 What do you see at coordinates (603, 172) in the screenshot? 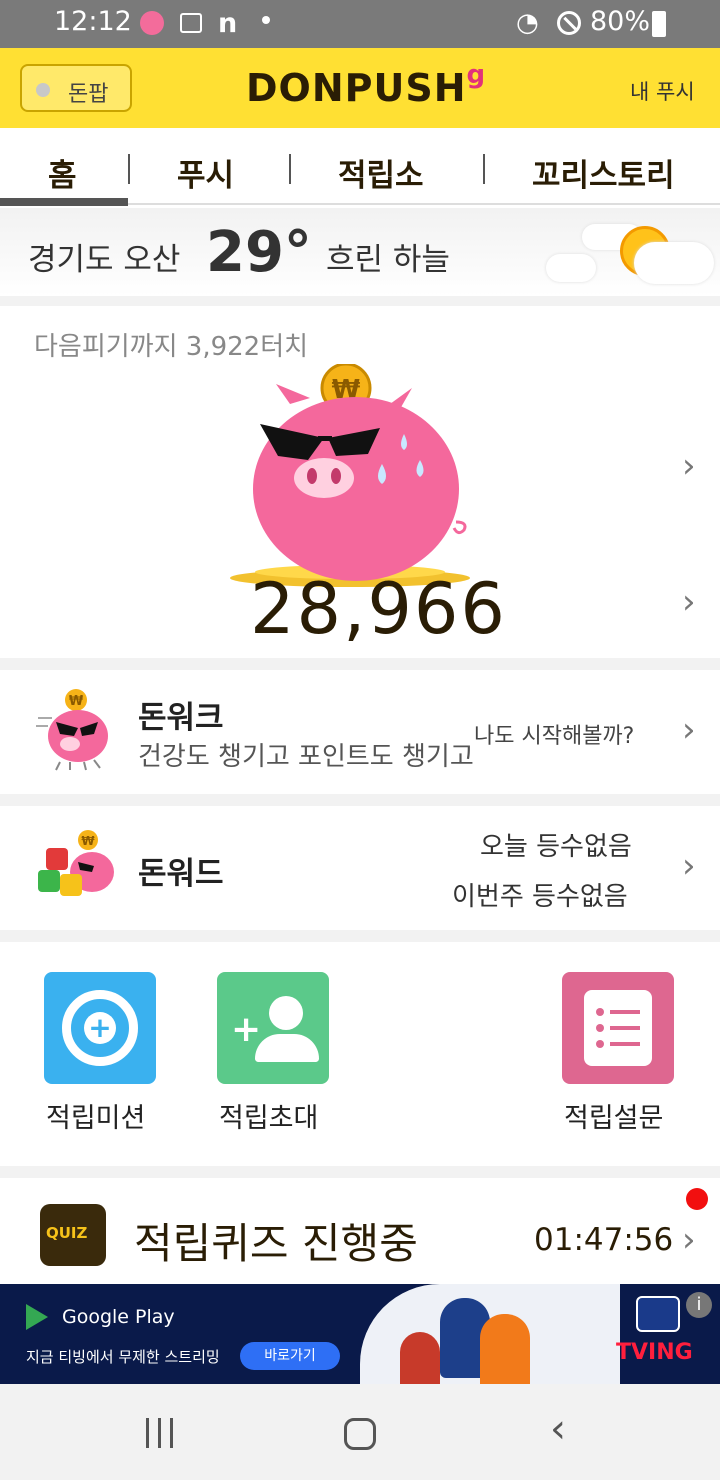
I see `tab-story: 꼬리스토리` at bounding box center [603, 172].